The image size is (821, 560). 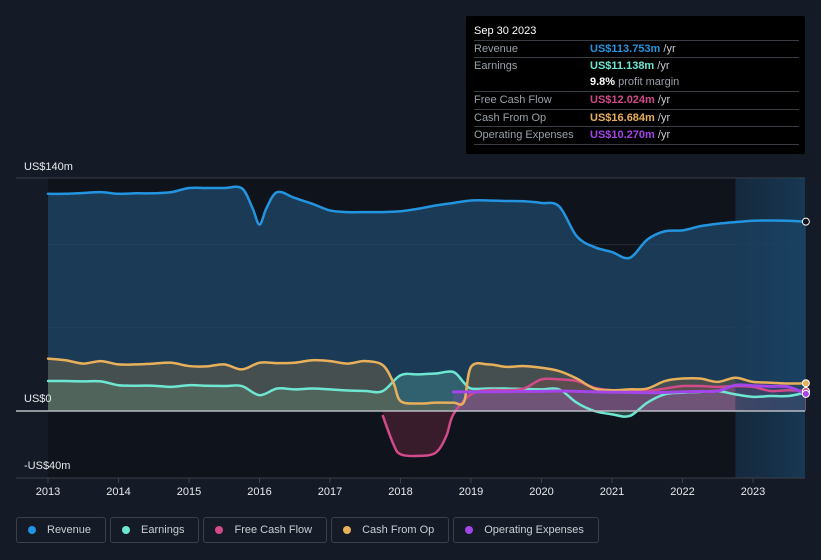 I want to click on y-tick-label-bottom: -US$40m, so click(x=47, y=466).